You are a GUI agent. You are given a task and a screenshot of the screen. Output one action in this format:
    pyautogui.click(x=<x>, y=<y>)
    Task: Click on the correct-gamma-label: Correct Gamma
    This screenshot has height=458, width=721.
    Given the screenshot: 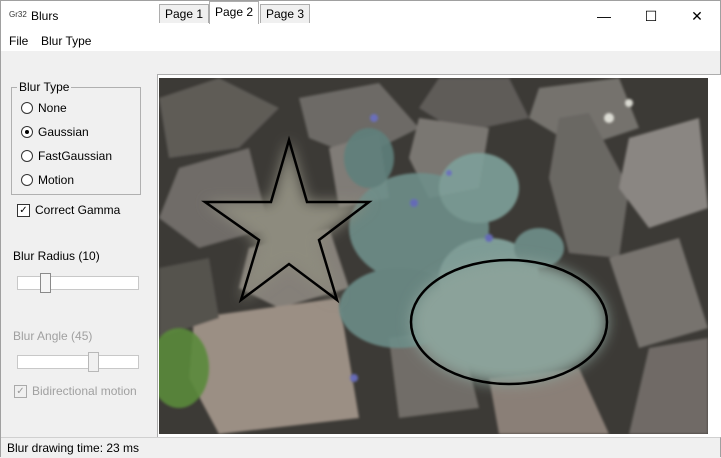 What is the action you would take?
    pyautogui.click(x=78, y=210)
    